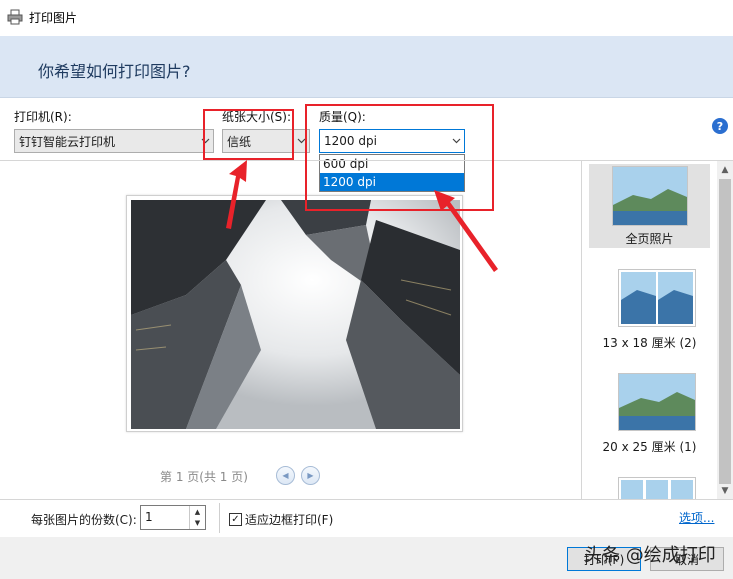  I want to click on header-banner: 你希望如何打印图片?, so click(366, 67).